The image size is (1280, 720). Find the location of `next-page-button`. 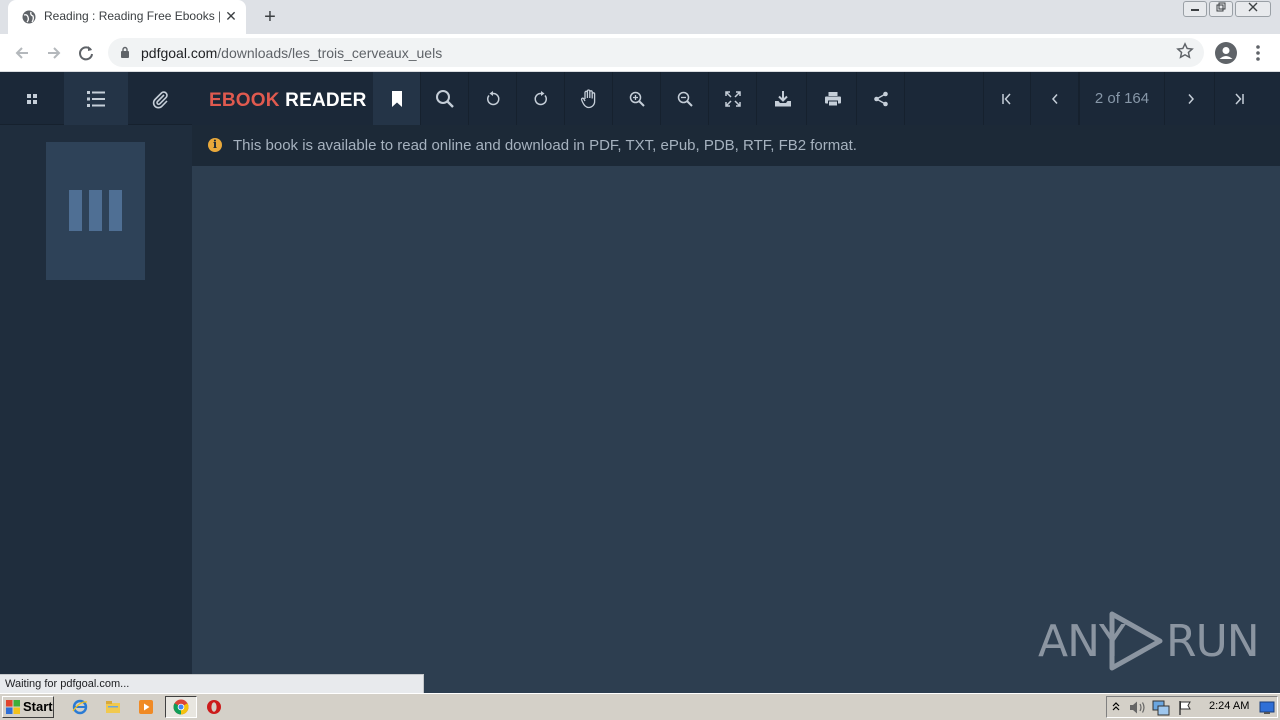

next-page-button is located at coordinates (1191, 98).